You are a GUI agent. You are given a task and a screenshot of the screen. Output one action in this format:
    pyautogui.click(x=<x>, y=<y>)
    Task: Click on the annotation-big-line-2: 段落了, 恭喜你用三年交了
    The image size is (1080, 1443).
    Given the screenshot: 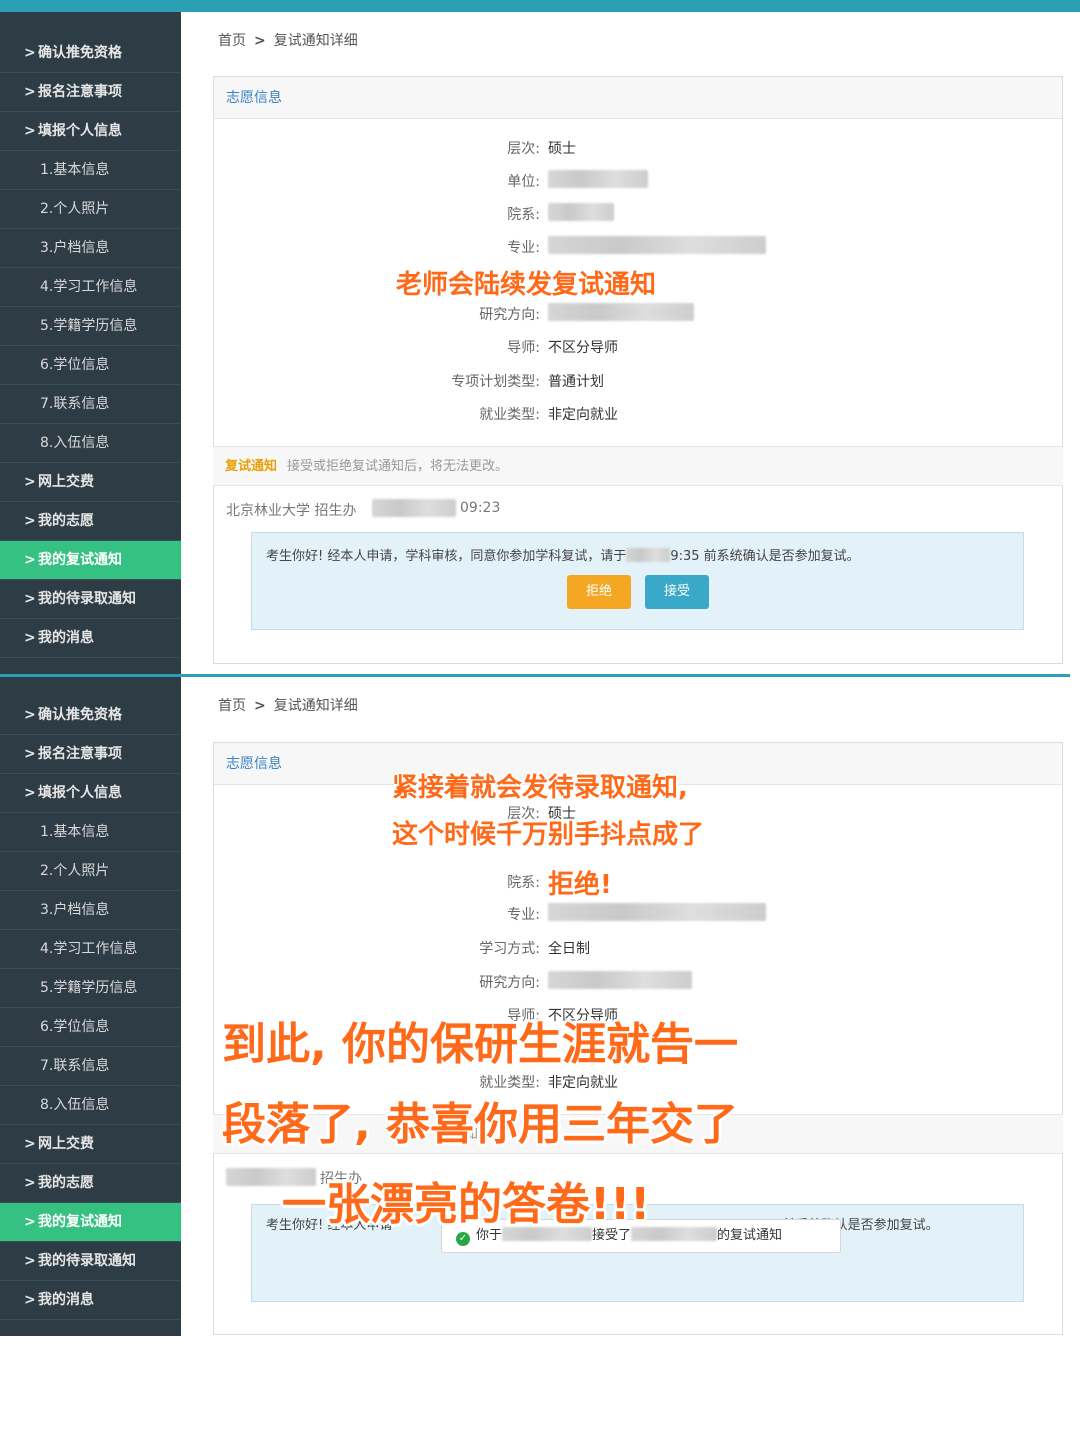 What is the action you would take?
    pyautogui.click(x=480, y=1124)
    